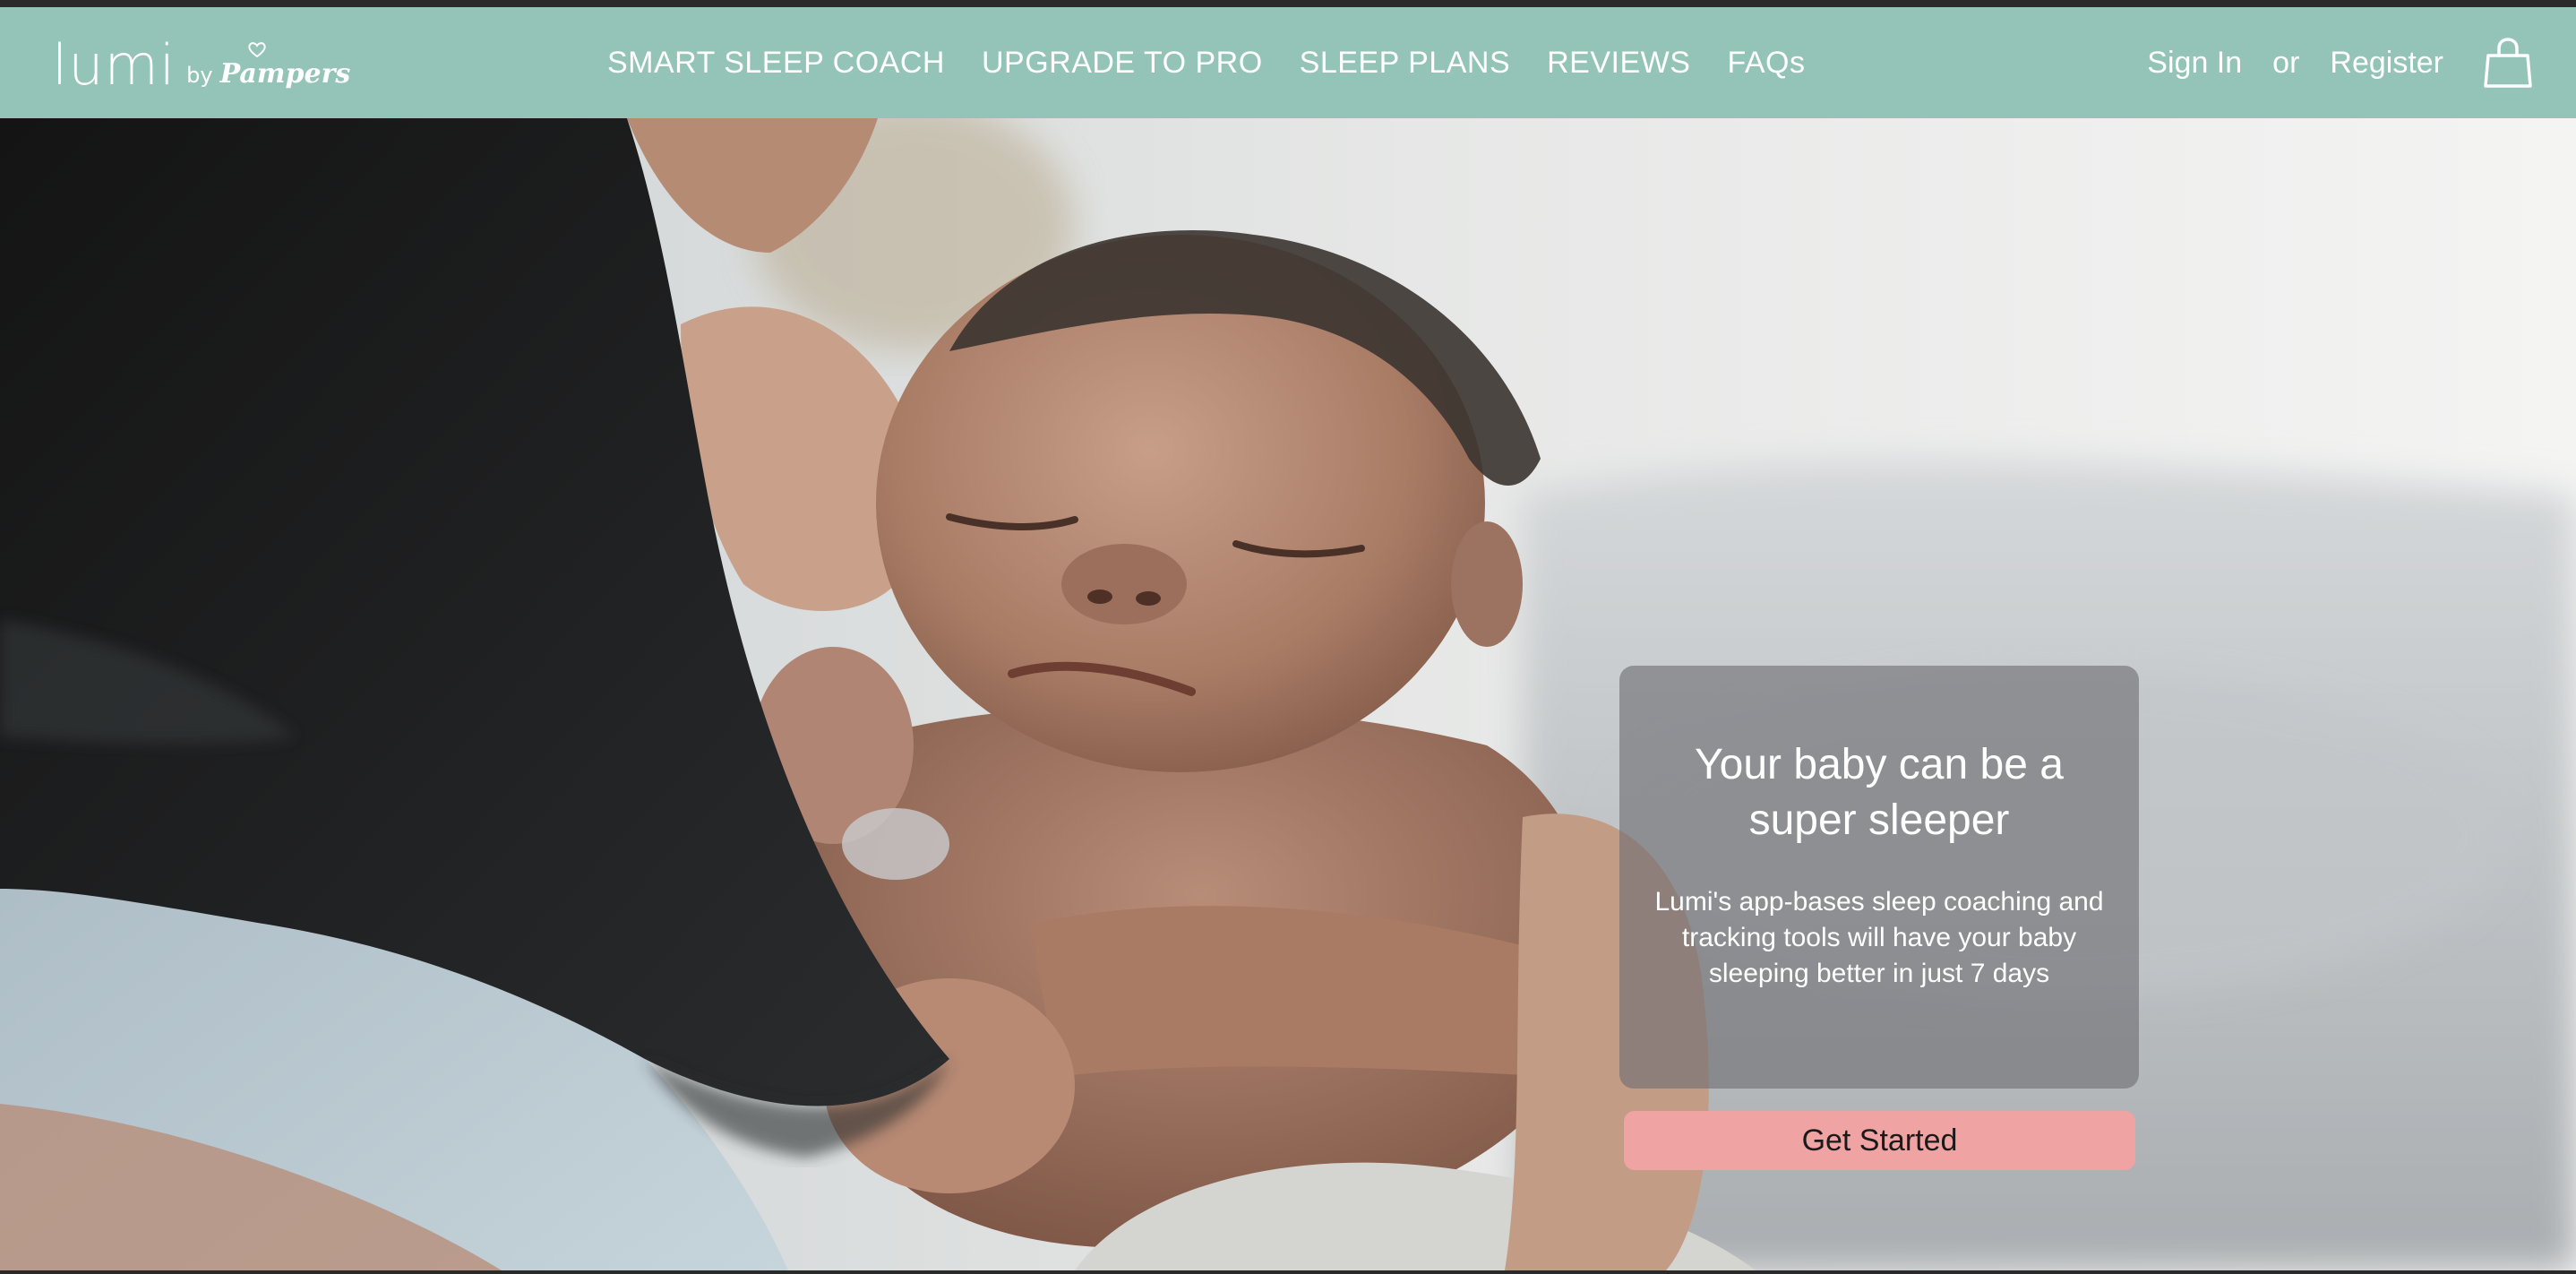  Describe the element at coordinates (776, 63) in the screenshot. I see `nav-smart-sleep-coach: SMART SLEEP COACH` at that location.